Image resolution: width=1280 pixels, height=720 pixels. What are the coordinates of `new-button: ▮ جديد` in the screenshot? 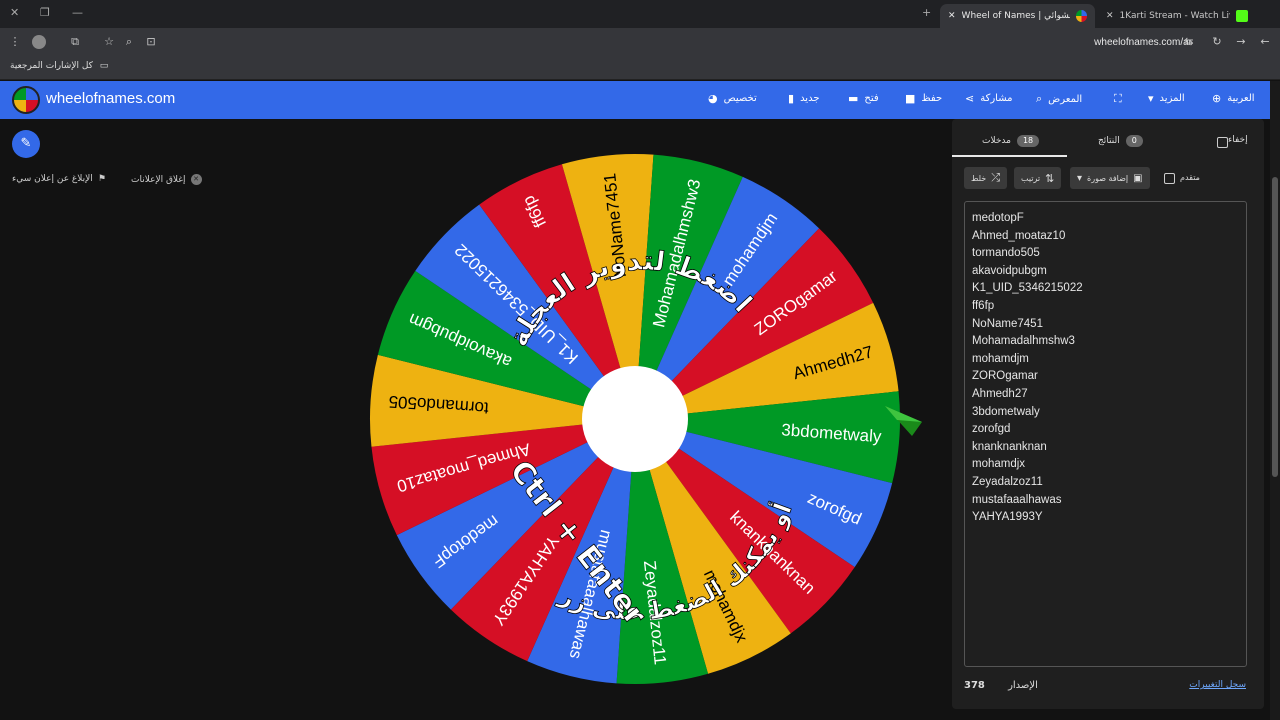 It's located at (804, 98).